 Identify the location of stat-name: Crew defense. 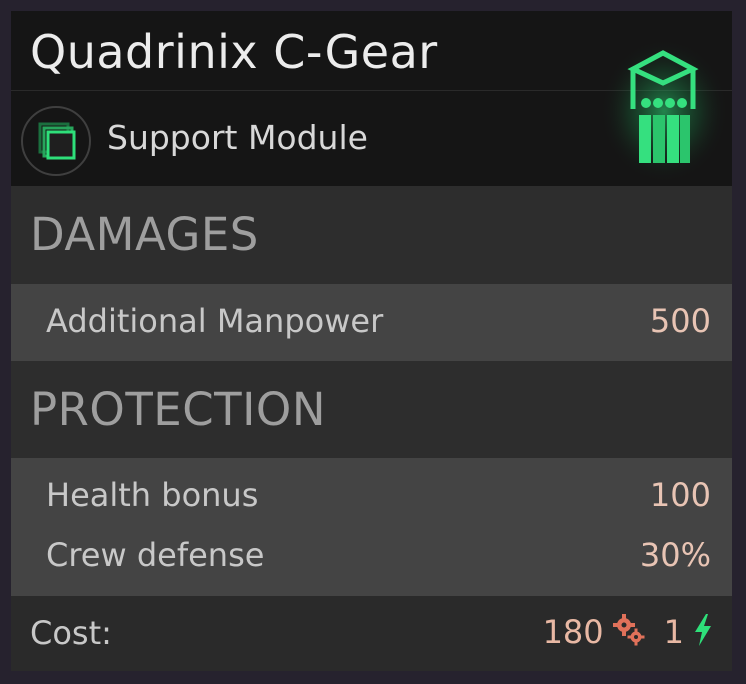
(155, 555).